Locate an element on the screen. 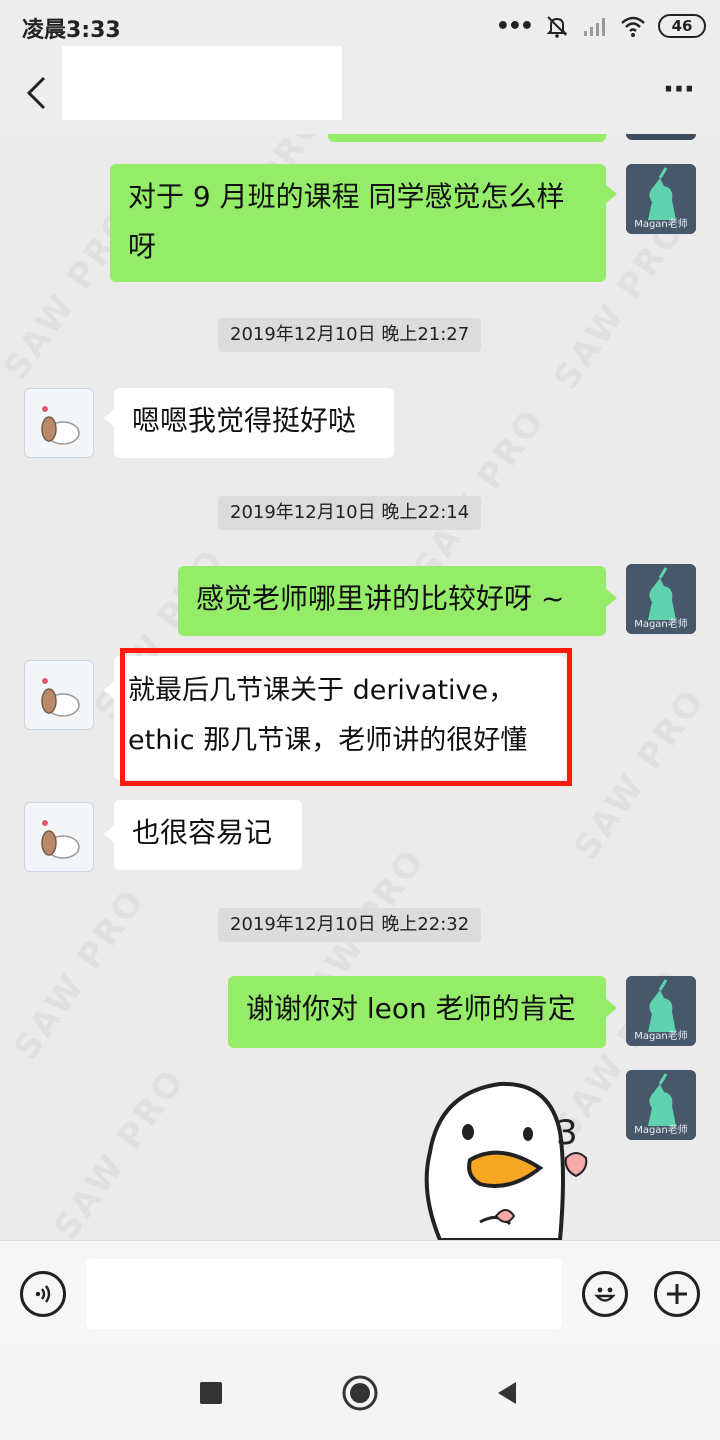  duck-sticker-icon: 3 is located at coordinates (510, 1156).